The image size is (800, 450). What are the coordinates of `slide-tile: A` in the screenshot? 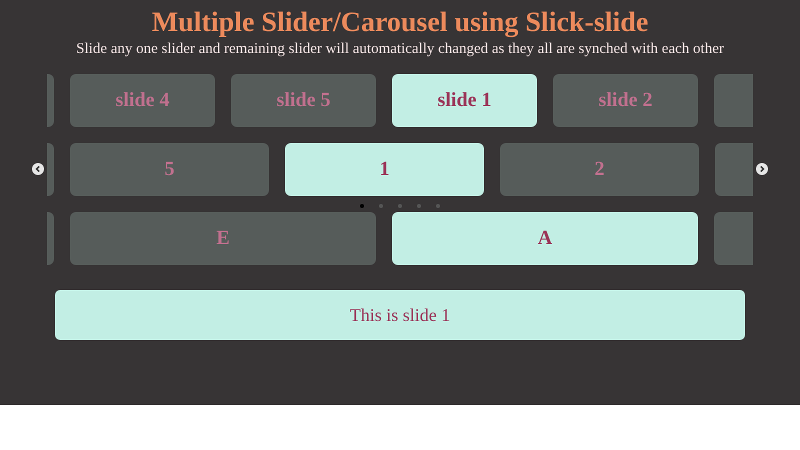 It's located at (545, 238).